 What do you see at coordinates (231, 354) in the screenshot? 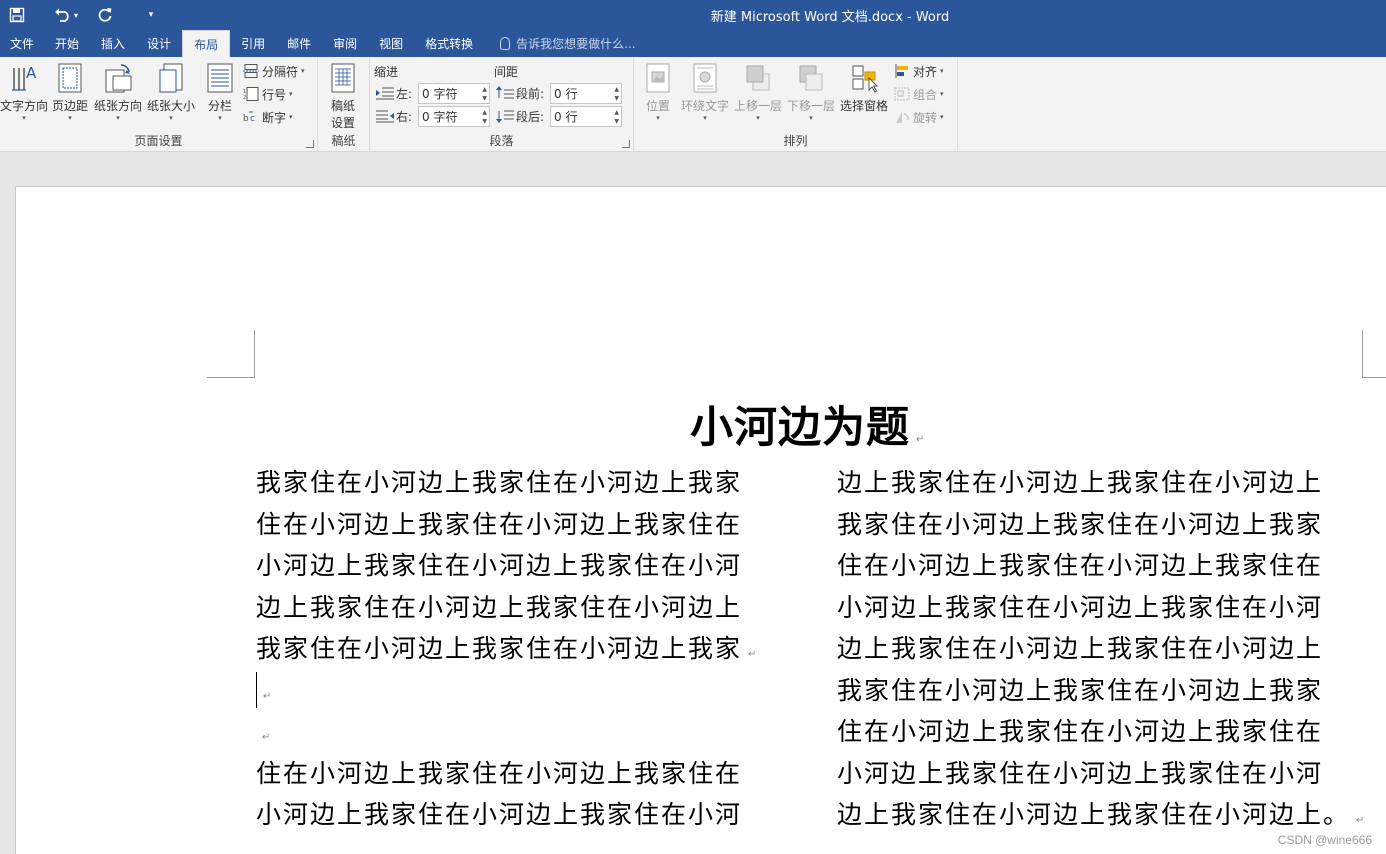
I see `crop-mark-left` at bounding box center [231, 354].